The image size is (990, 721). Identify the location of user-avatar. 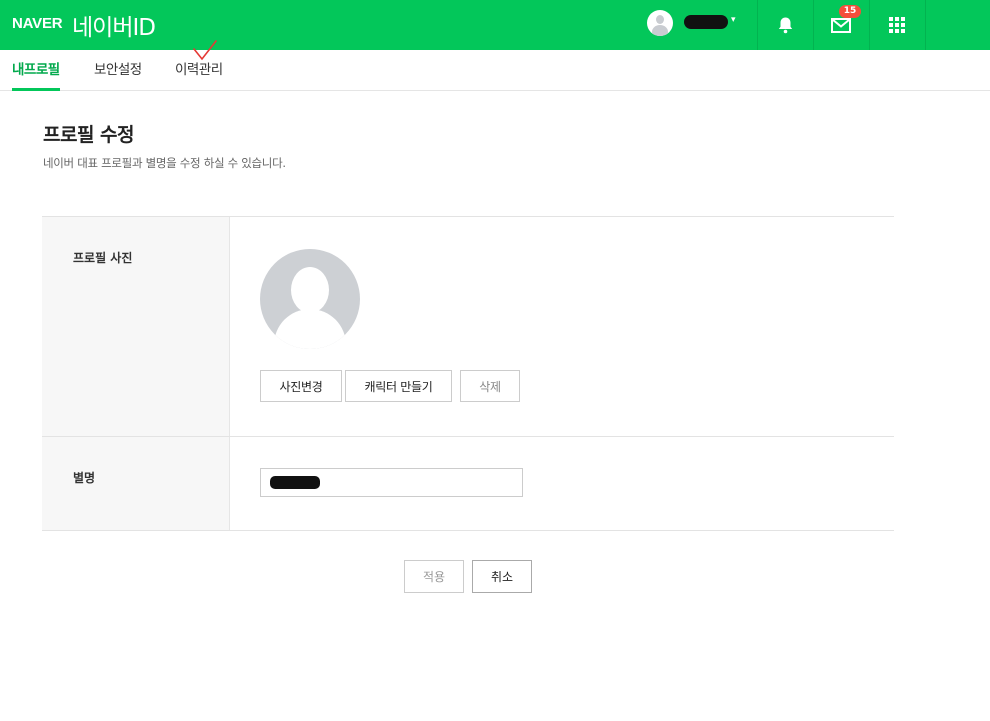
(660, 23).